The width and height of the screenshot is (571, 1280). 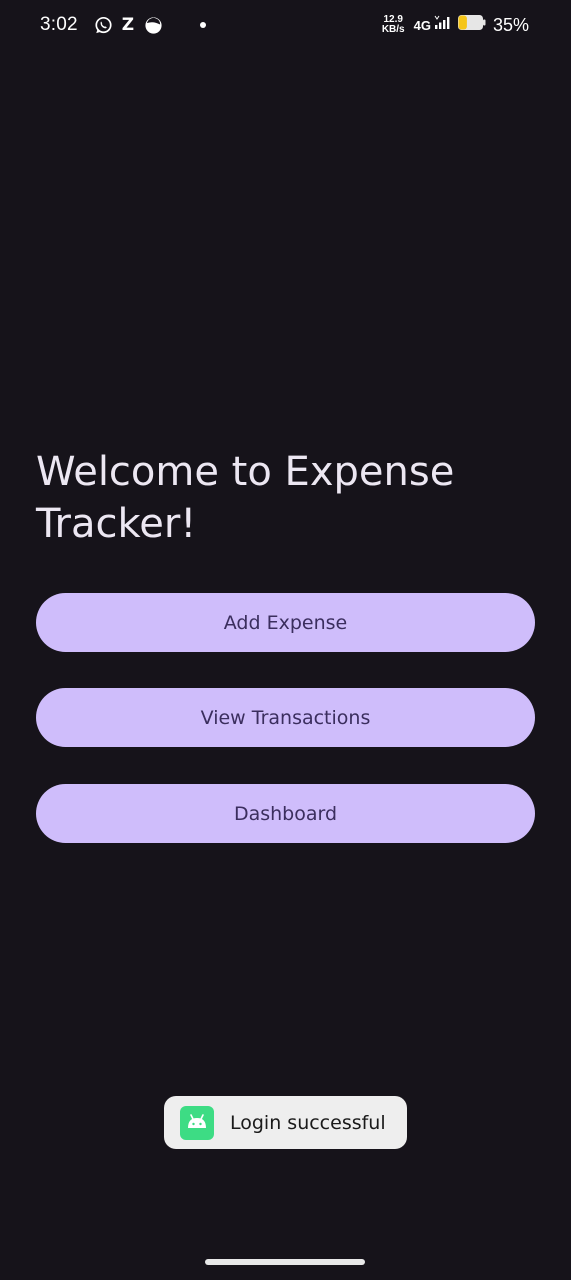 I want to click on halfmoon-icon, so click(x=153, y=25).